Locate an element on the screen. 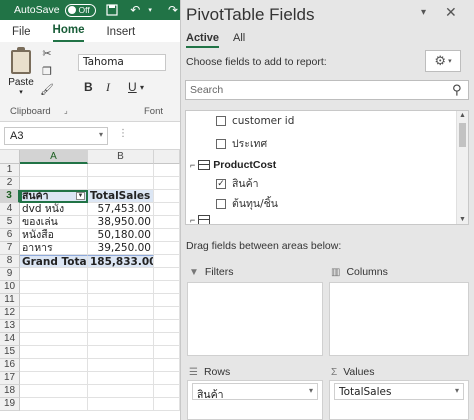  values-drop-area: TotalSales ▾ is located at coordinates (399, 400).